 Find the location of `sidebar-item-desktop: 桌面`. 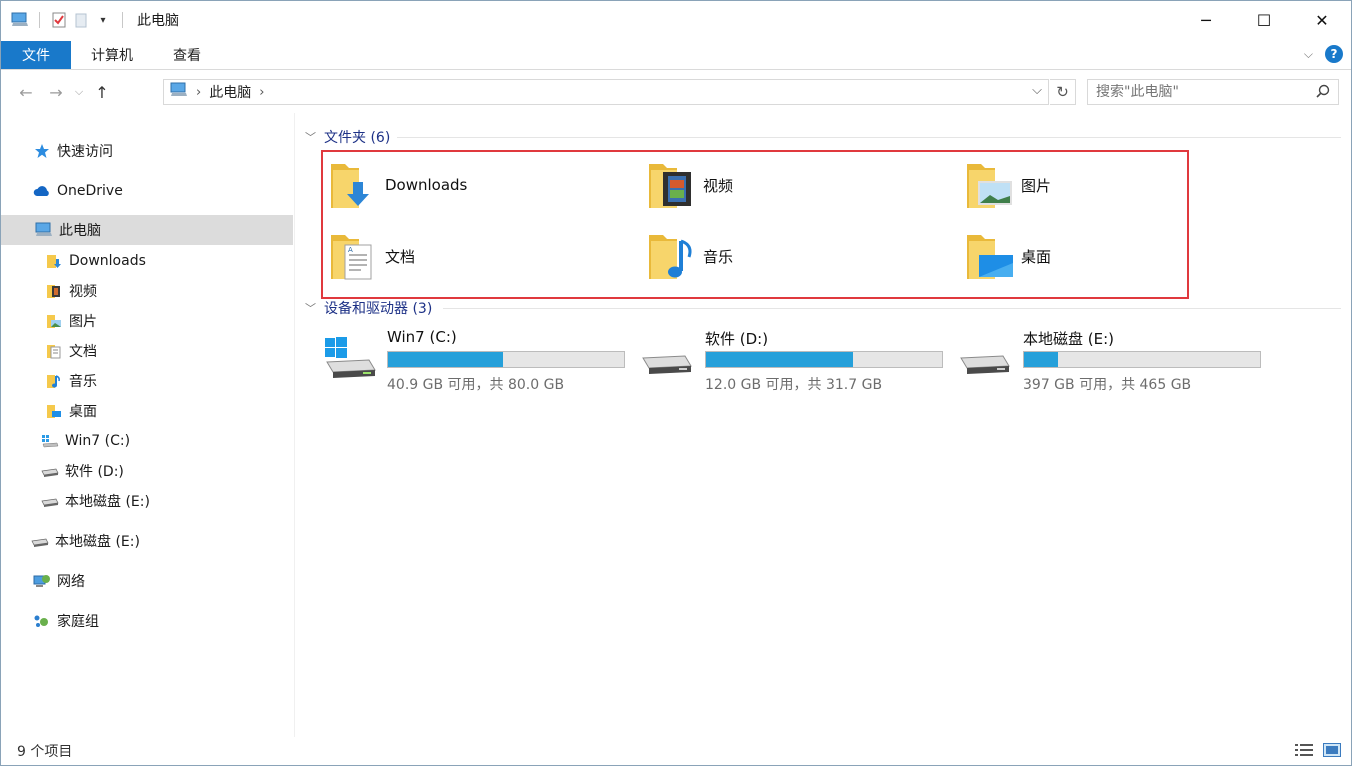

sidebar-item-desktop: 桌面 is located at coordinates (147, 411).